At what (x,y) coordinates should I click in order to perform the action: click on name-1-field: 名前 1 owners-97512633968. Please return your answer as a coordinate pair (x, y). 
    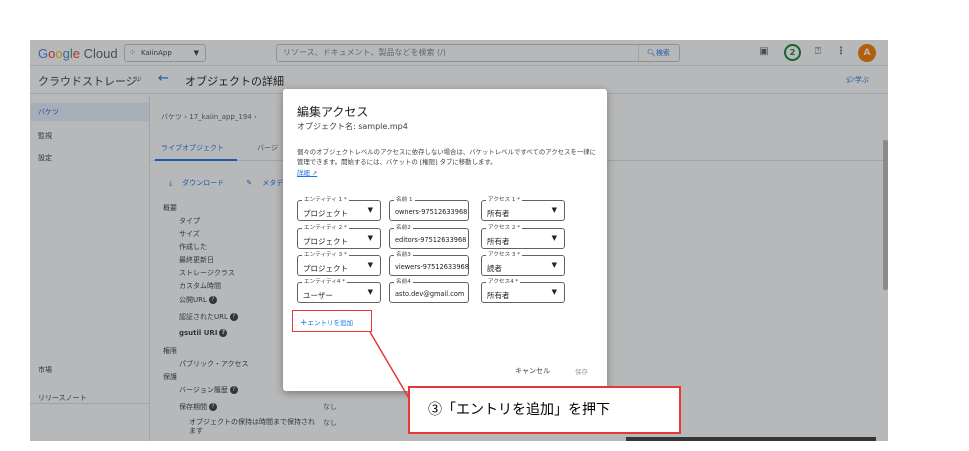
    Looking at the image, I should click on (429, 208).